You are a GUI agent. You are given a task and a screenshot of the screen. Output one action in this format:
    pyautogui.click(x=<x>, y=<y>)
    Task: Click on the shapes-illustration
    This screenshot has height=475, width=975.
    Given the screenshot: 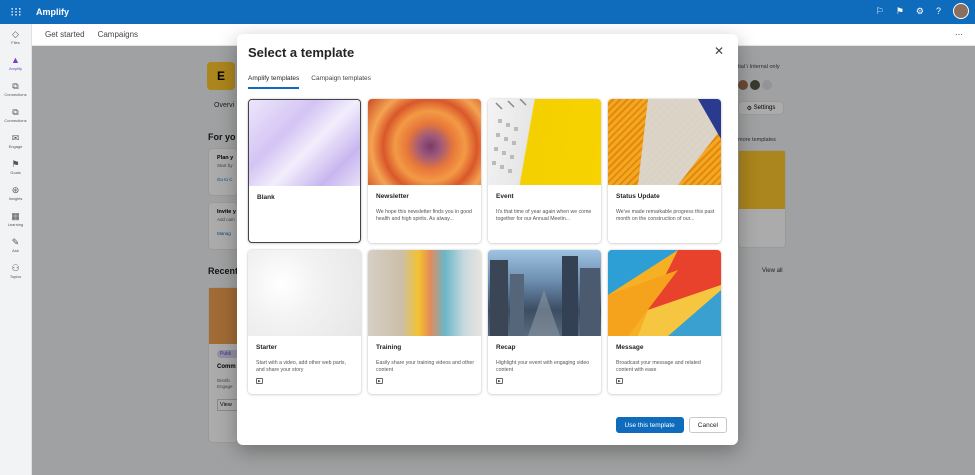 What is the action you would take?
    pyautogui.click(x=664, y=293)
    